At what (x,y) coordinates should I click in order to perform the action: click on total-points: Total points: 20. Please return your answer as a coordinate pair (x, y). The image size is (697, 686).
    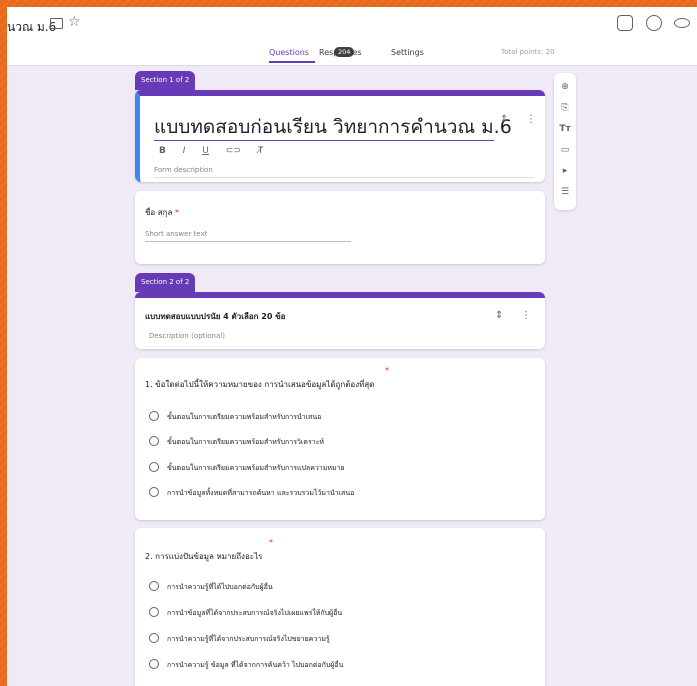
    Looking at the image, I should click on (528, 52).